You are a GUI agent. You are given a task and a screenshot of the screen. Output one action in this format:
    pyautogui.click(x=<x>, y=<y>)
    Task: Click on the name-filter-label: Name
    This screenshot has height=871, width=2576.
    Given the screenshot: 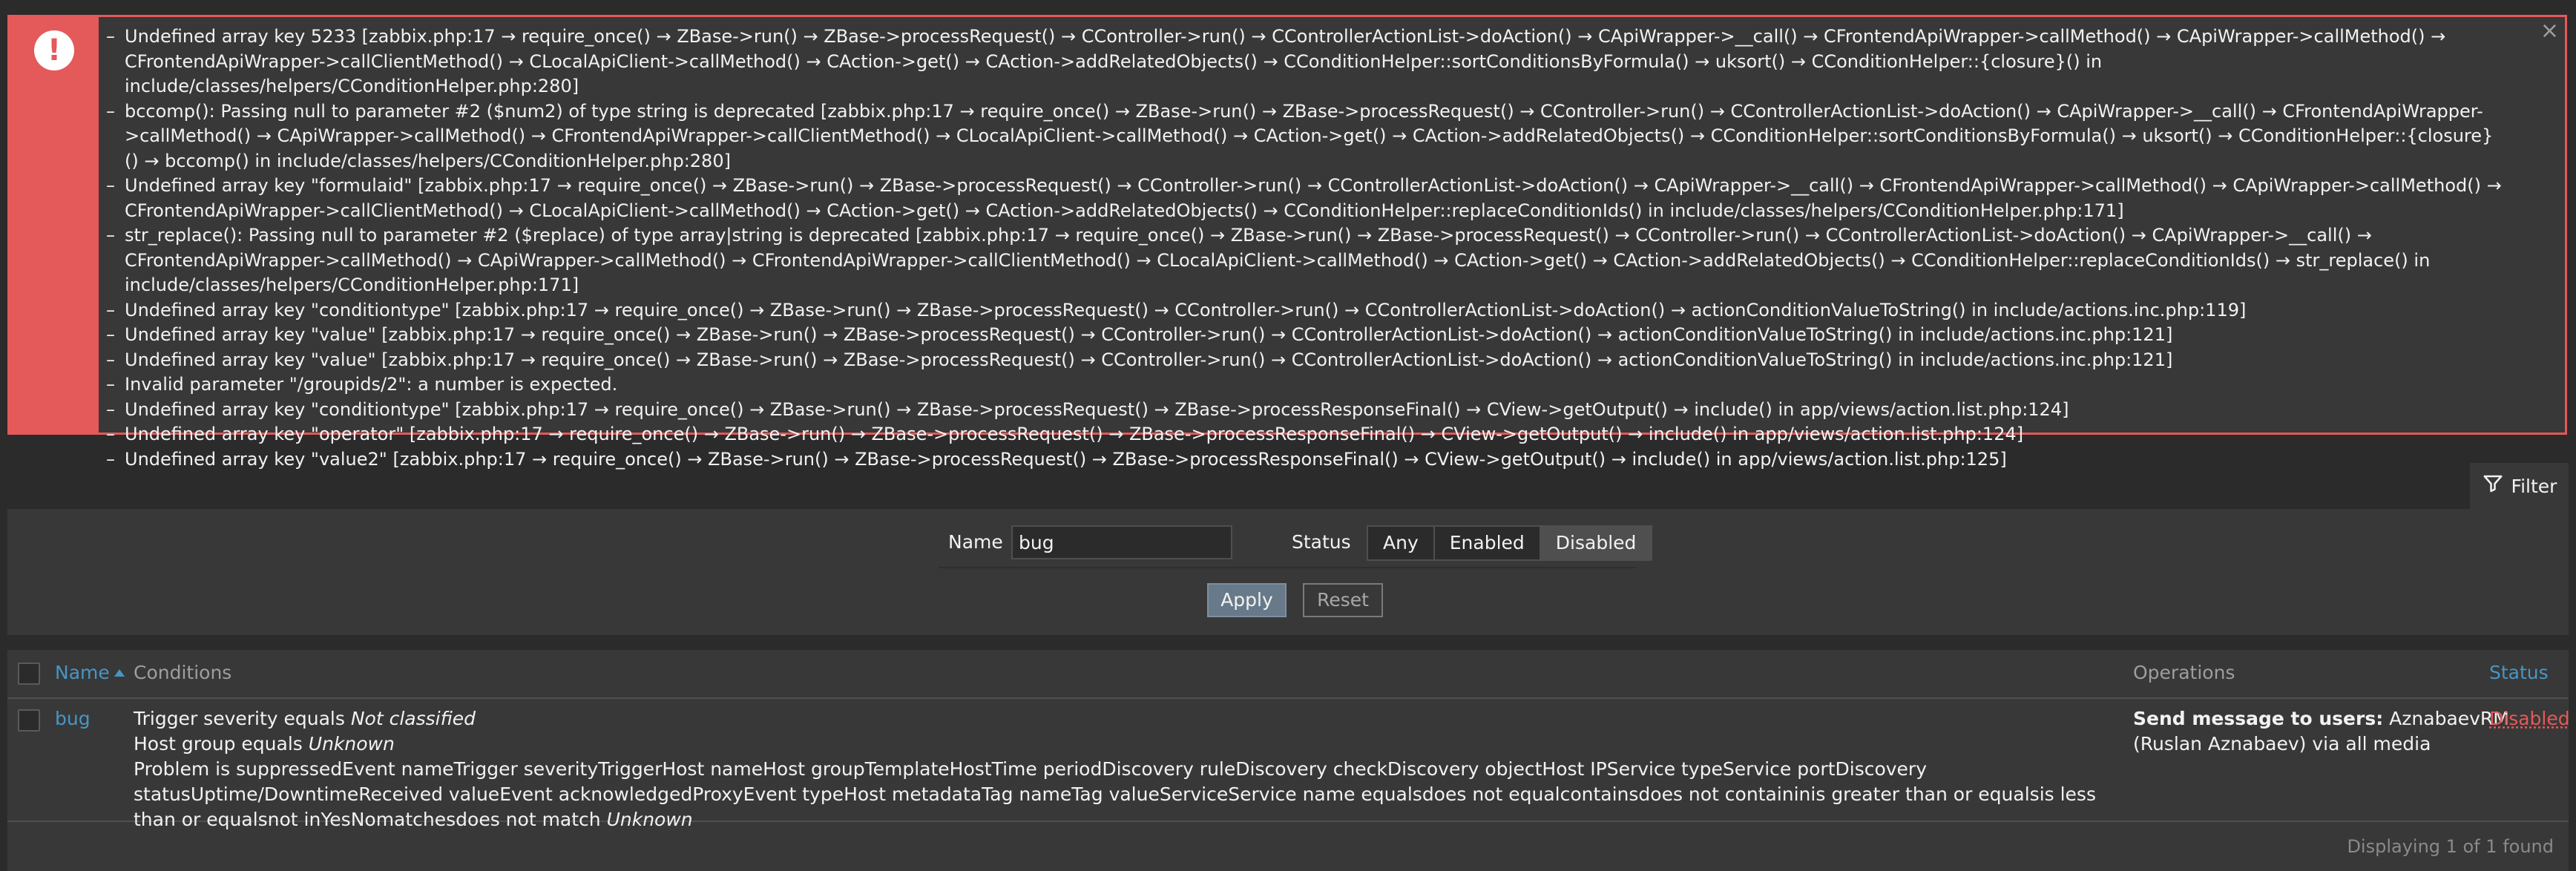 What is the action you would take?
    pyautogui.click(x=975, y=542)
    